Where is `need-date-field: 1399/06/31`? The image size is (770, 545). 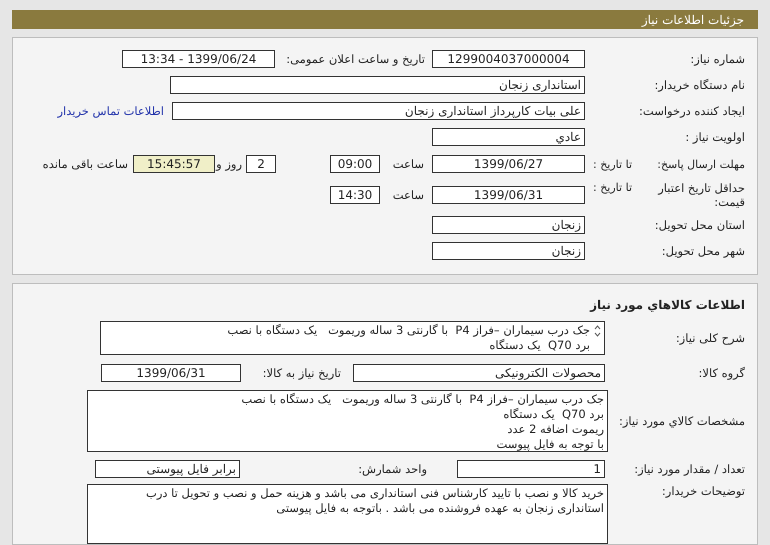 need-date-field: 1399/06/31 is located at coordinates (171, 373).